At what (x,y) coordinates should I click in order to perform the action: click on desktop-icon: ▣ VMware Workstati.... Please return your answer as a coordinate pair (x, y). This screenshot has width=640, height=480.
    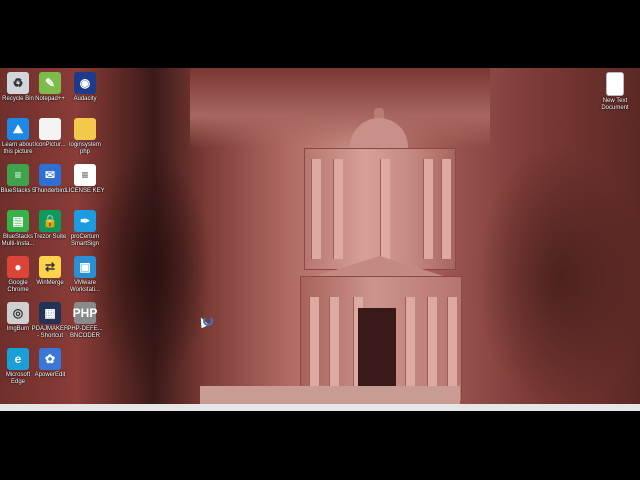
    Looking at the image, I should click on (85, 275).